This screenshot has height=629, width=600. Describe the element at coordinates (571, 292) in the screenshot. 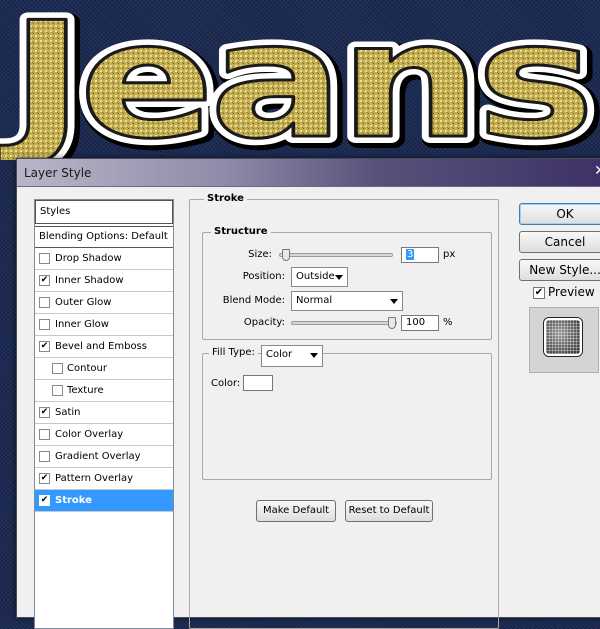

I see `preview-label: Preview` at that location.